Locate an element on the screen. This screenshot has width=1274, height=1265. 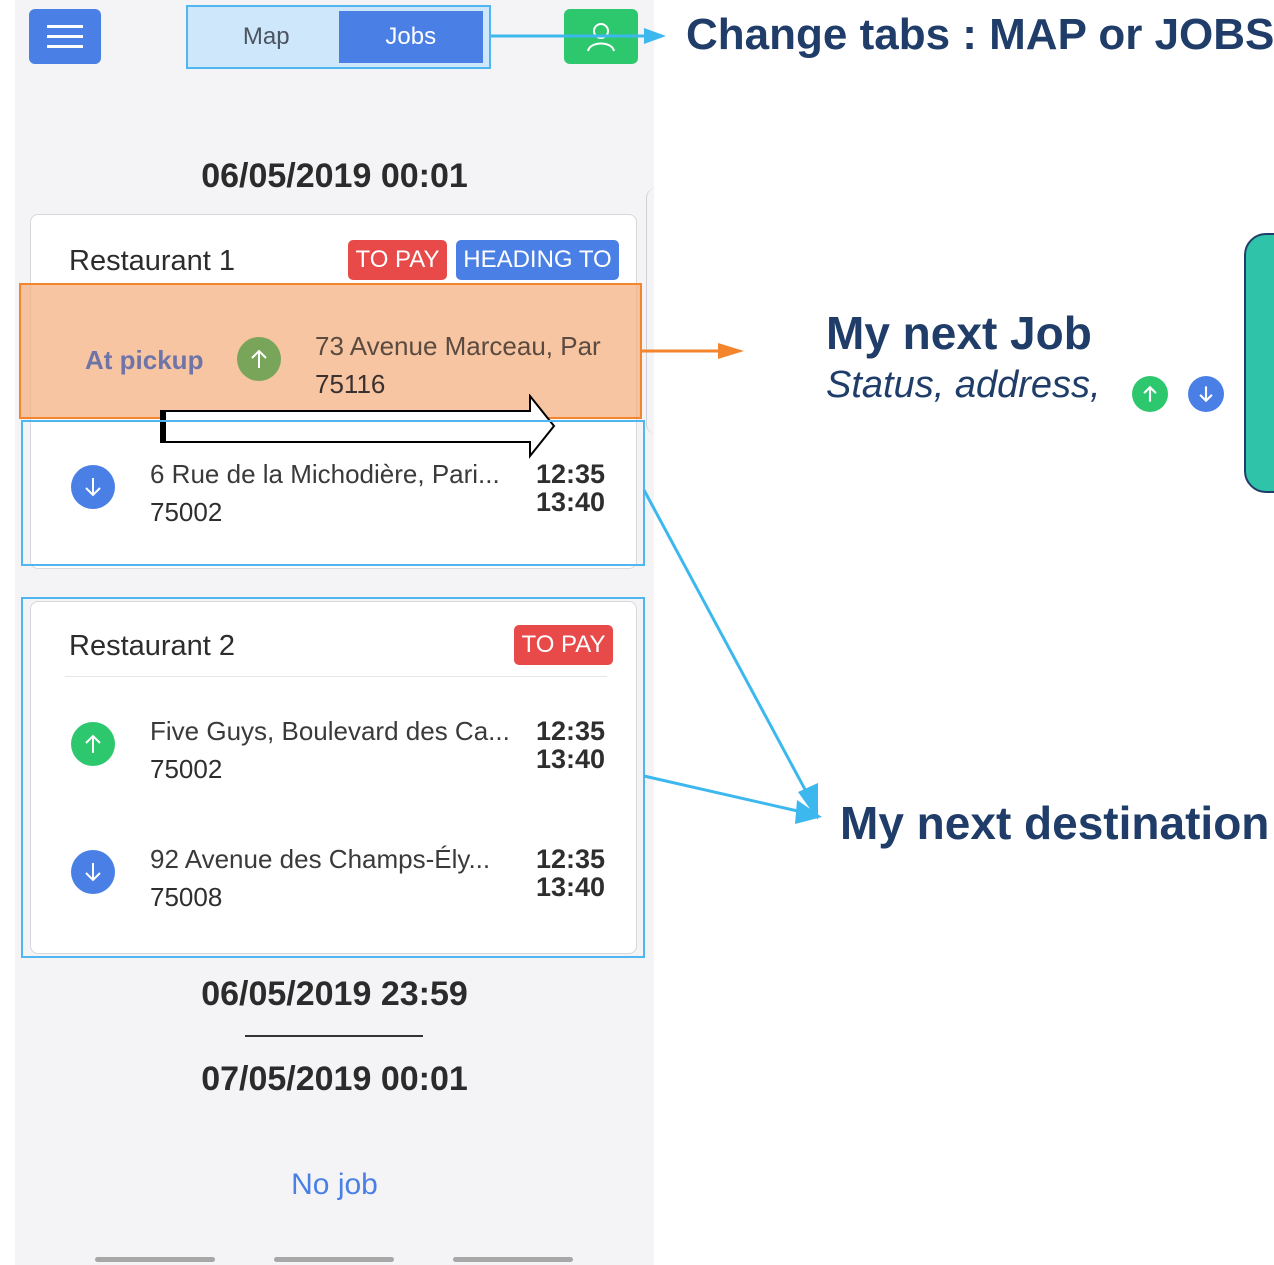
up-arrow-icon is located at coordinates (1150, 394).